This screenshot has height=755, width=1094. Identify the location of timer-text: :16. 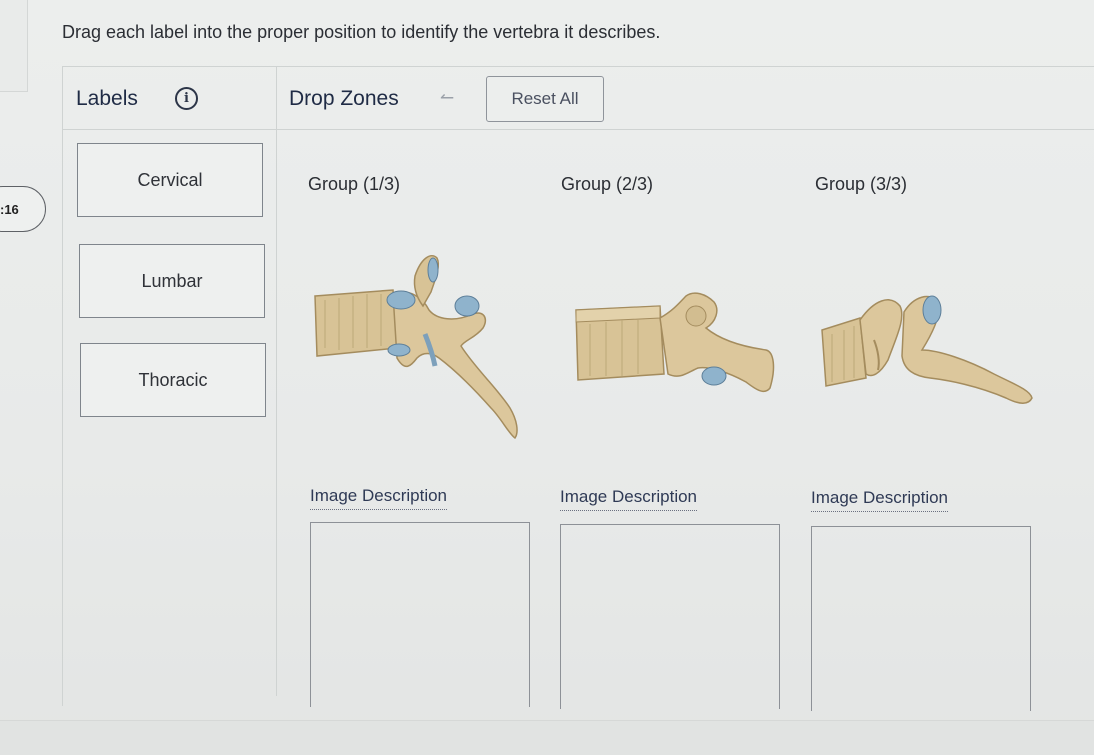
(9, 209).